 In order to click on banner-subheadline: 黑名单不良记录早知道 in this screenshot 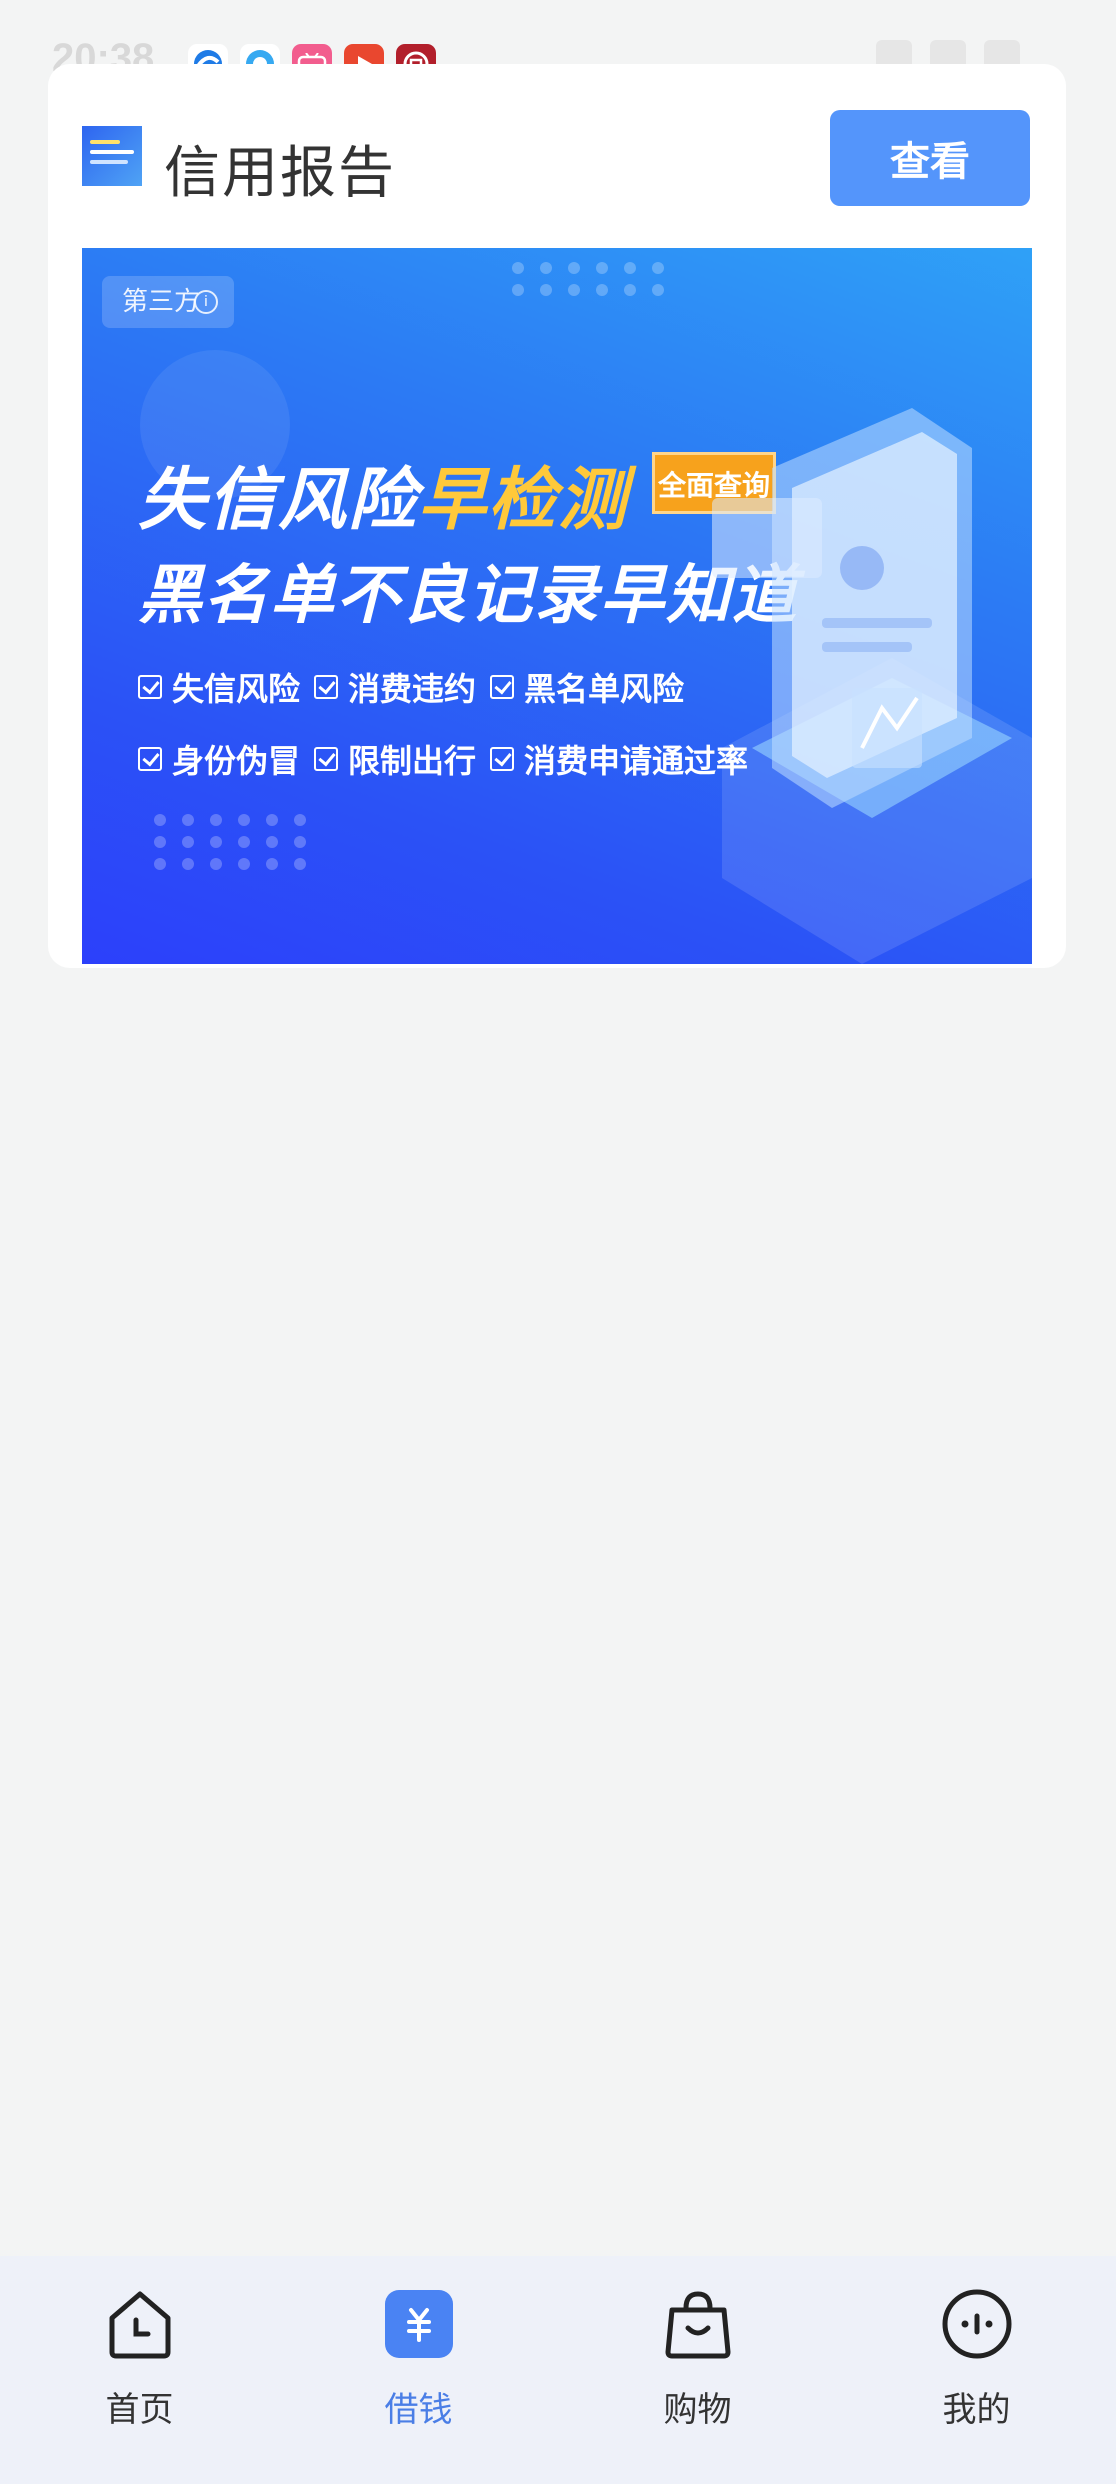, I will do `click(468, 596)`.